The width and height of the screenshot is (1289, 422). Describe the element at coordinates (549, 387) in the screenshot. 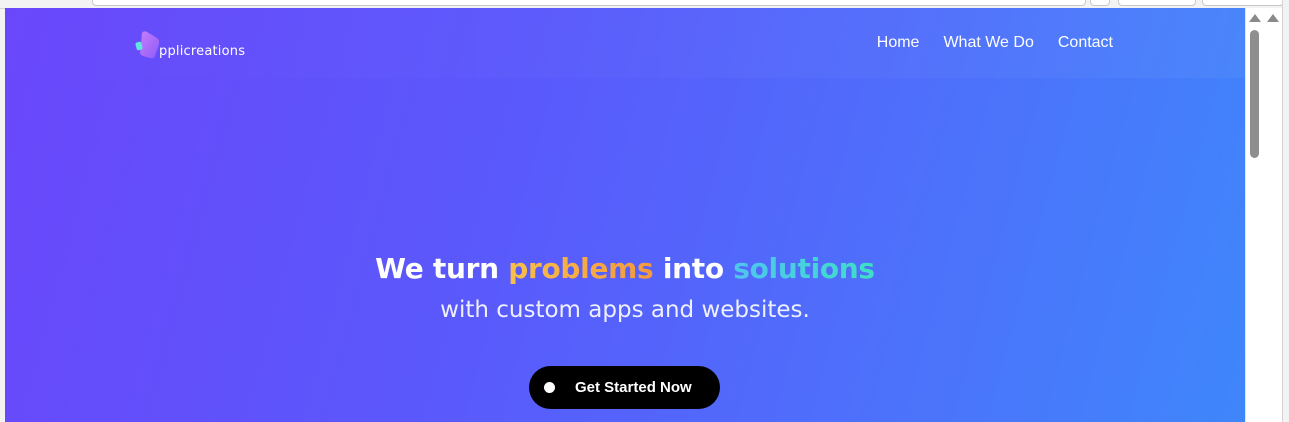

I see `dot-icon` at that location.